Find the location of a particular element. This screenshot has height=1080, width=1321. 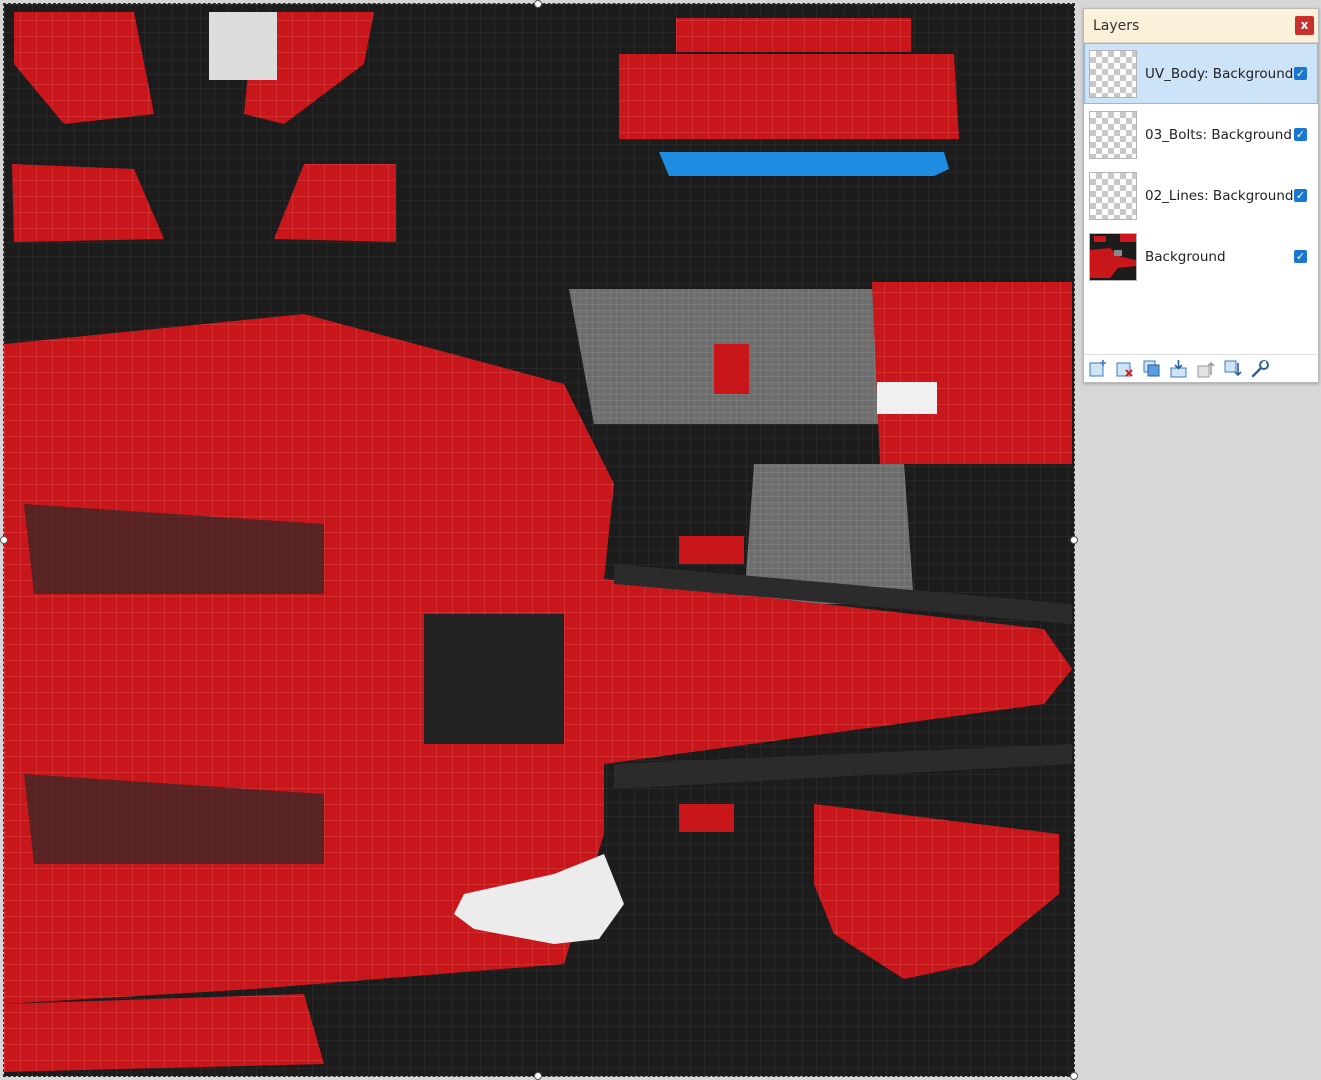

layer-row-uv-body: UV_Body: Background ✓ is located at coordinates (1201, 73).